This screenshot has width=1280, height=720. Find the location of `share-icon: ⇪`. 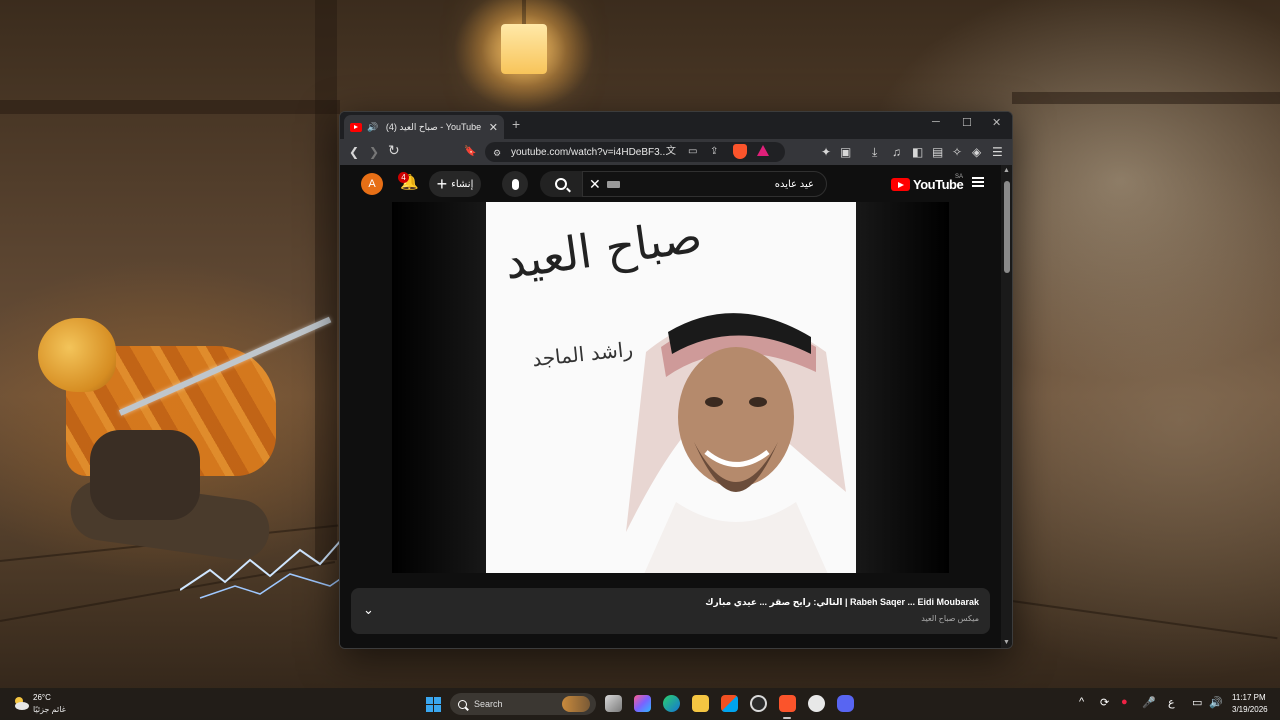

share-icon: ⇪ is located at coordinates (714, 152).